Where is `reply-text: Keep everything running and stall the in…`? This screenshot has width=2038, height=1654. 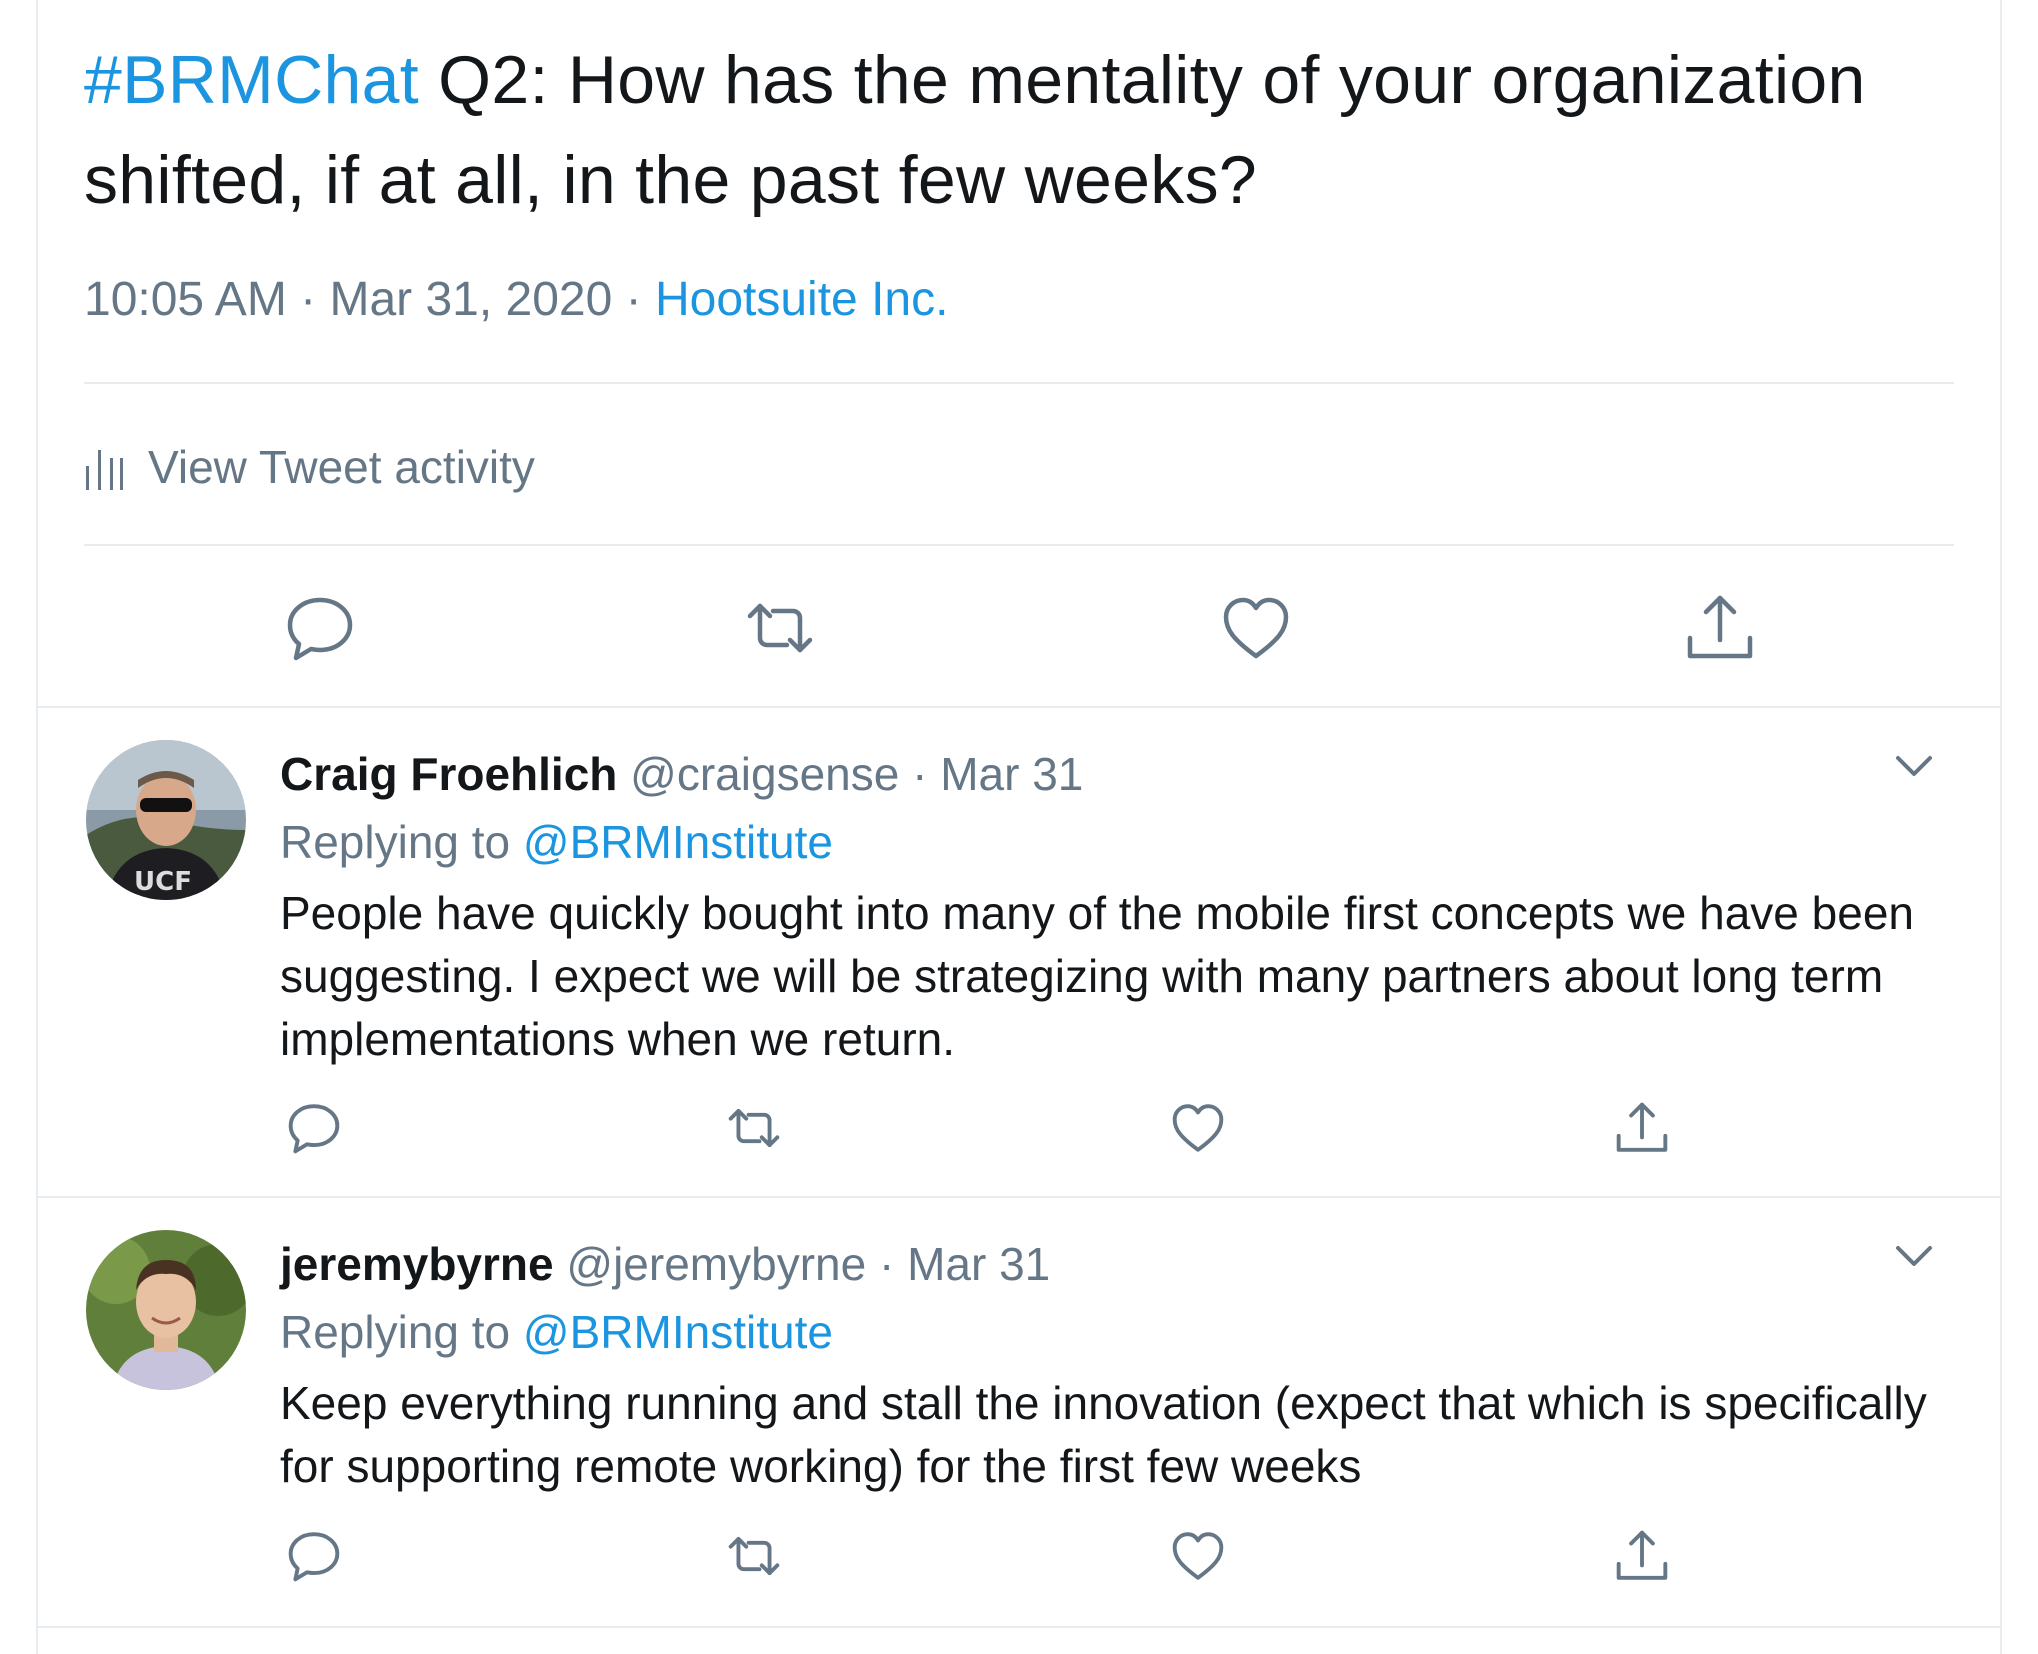 reply-text: Keep everything running and stall the in… is located at coordinates (1103, 1434).